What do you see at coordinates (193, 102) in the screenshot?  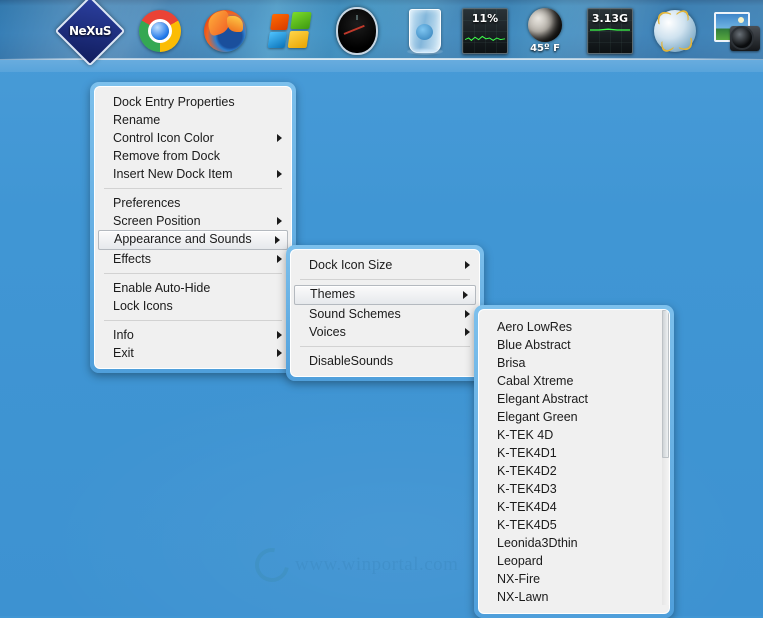 I see `menu-item-dock-entry-properties: Dock Entry Properties` at bounding box center [193, 102].